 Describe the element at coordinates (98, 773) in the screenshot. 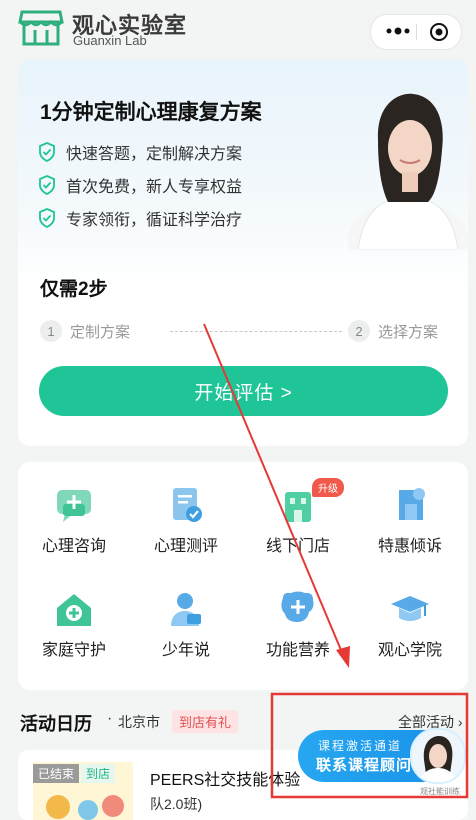

I see `in-store-tag: 到店` at that location.